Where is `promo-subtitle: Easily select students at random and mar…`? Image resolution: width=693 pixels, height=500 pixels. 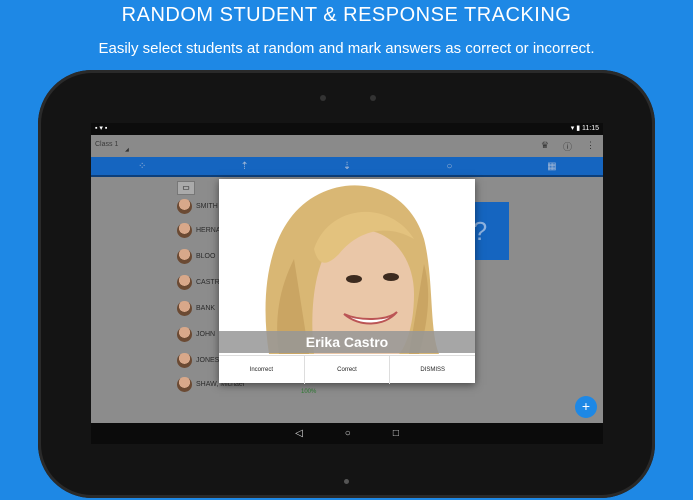 promo-subtitle: Easily select students at random and mar… is located at coordinates (346, 48).